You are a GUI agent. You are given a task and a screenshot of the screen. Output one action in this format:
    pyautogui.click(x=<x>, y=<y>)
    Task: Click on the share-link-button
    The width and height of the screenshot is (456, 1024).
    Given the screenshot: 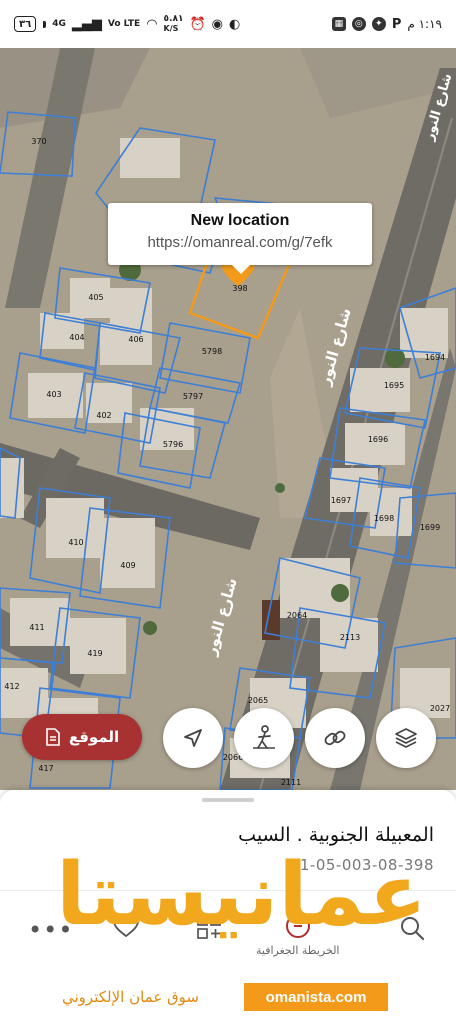 What is the action you would take?
    pyautogui.click(x=335, y=738)
    